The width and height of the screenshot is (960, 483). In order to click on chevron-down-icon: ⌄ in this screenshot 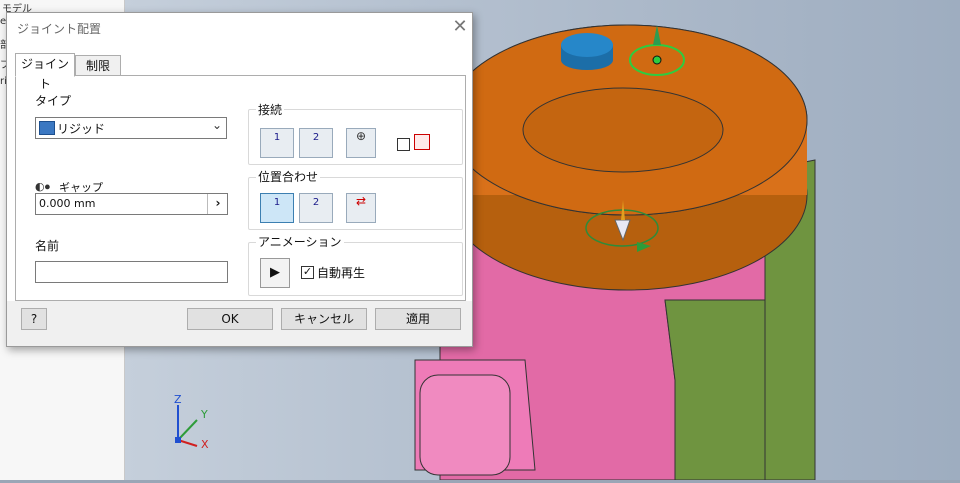, I will do `click(217, 125)`.